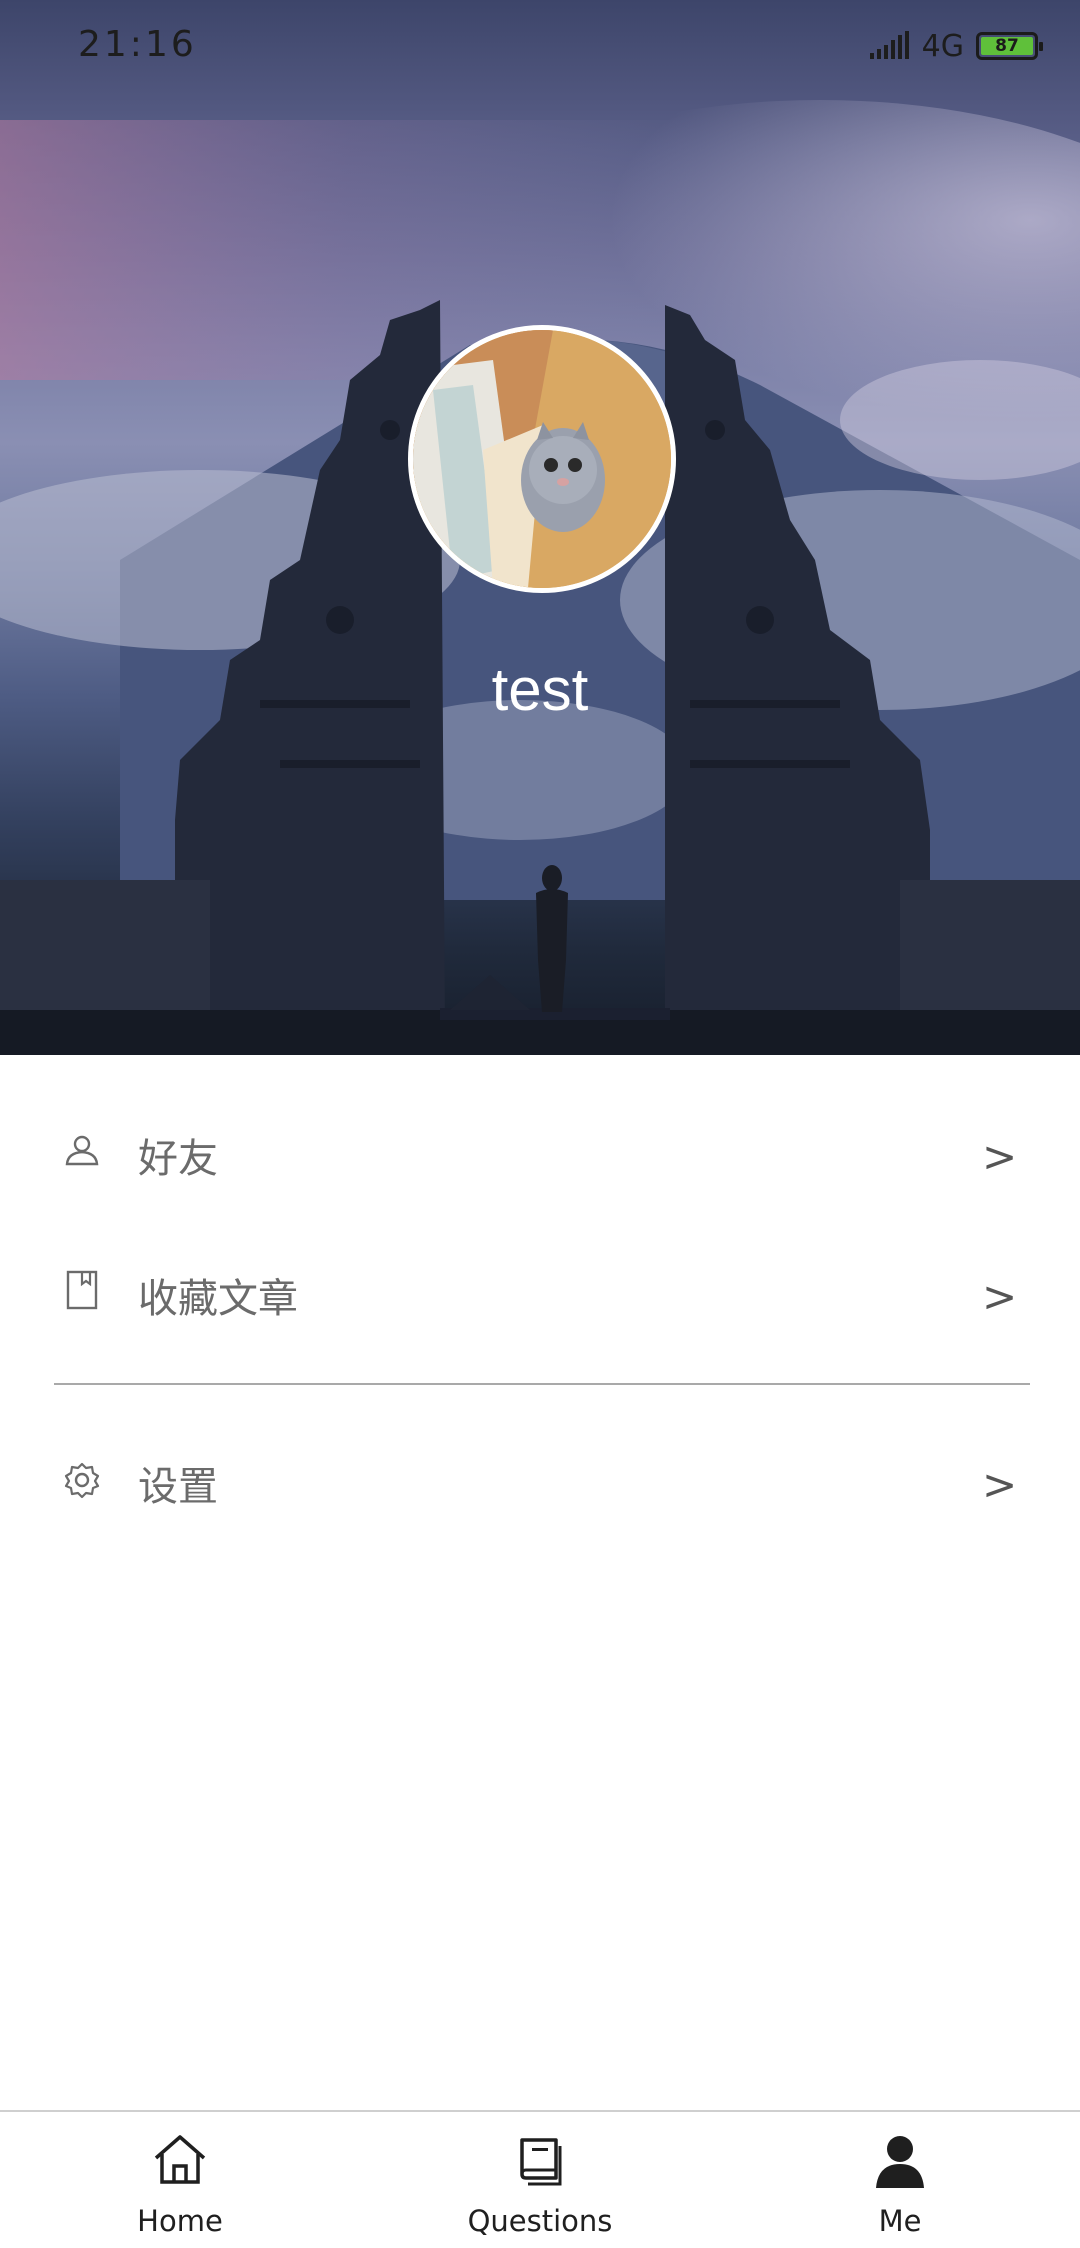 This screenshot has height=2248, width=1080. Describe the element at coordinates (178, 1487) in the screenshot. I see `menu-item-label: 设置` at that location.